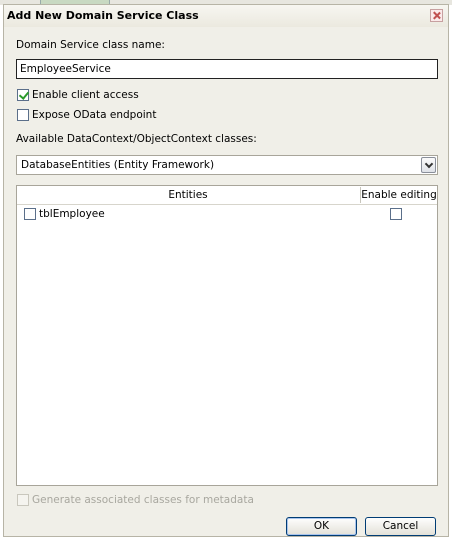 The width and height of the screenshot is (452, 537). Describe the element at coordinates (188, 195) in the screenshot. I see `column-header-entities: Entities` at that location.